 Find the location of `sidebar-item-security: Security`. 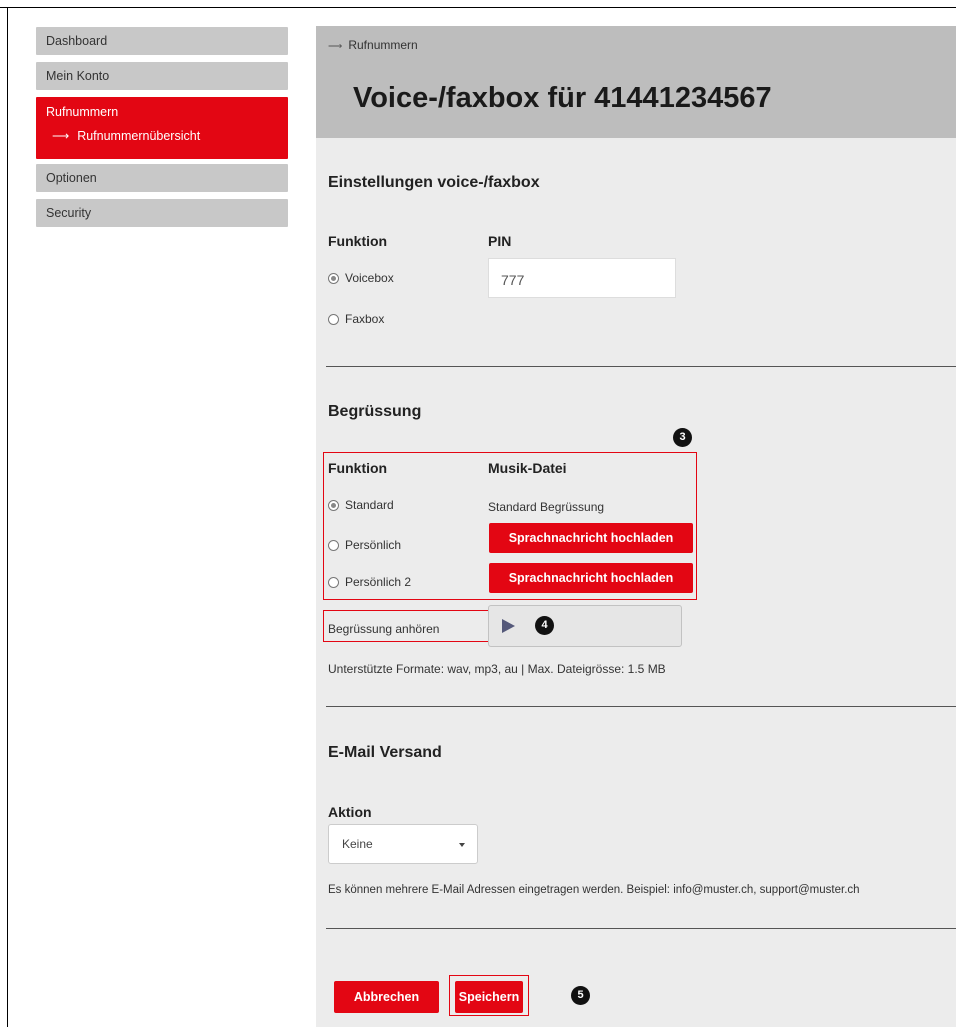

sidebar-item-security: Security is located at coordinates (162, 213).